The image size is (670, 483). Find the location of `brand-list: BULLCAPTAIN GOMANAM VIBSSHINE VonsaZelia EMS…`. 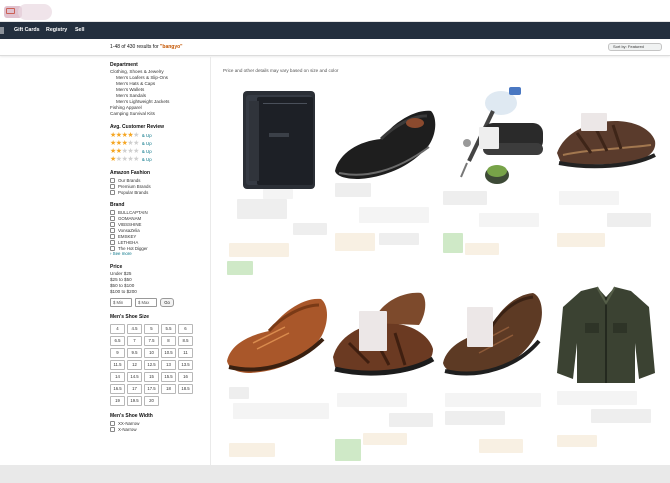

brand-list: BULLCAPTAIN GOMANAM VIBSSHINE VonsaZelia EMS… is located at coordinates (158, 230).